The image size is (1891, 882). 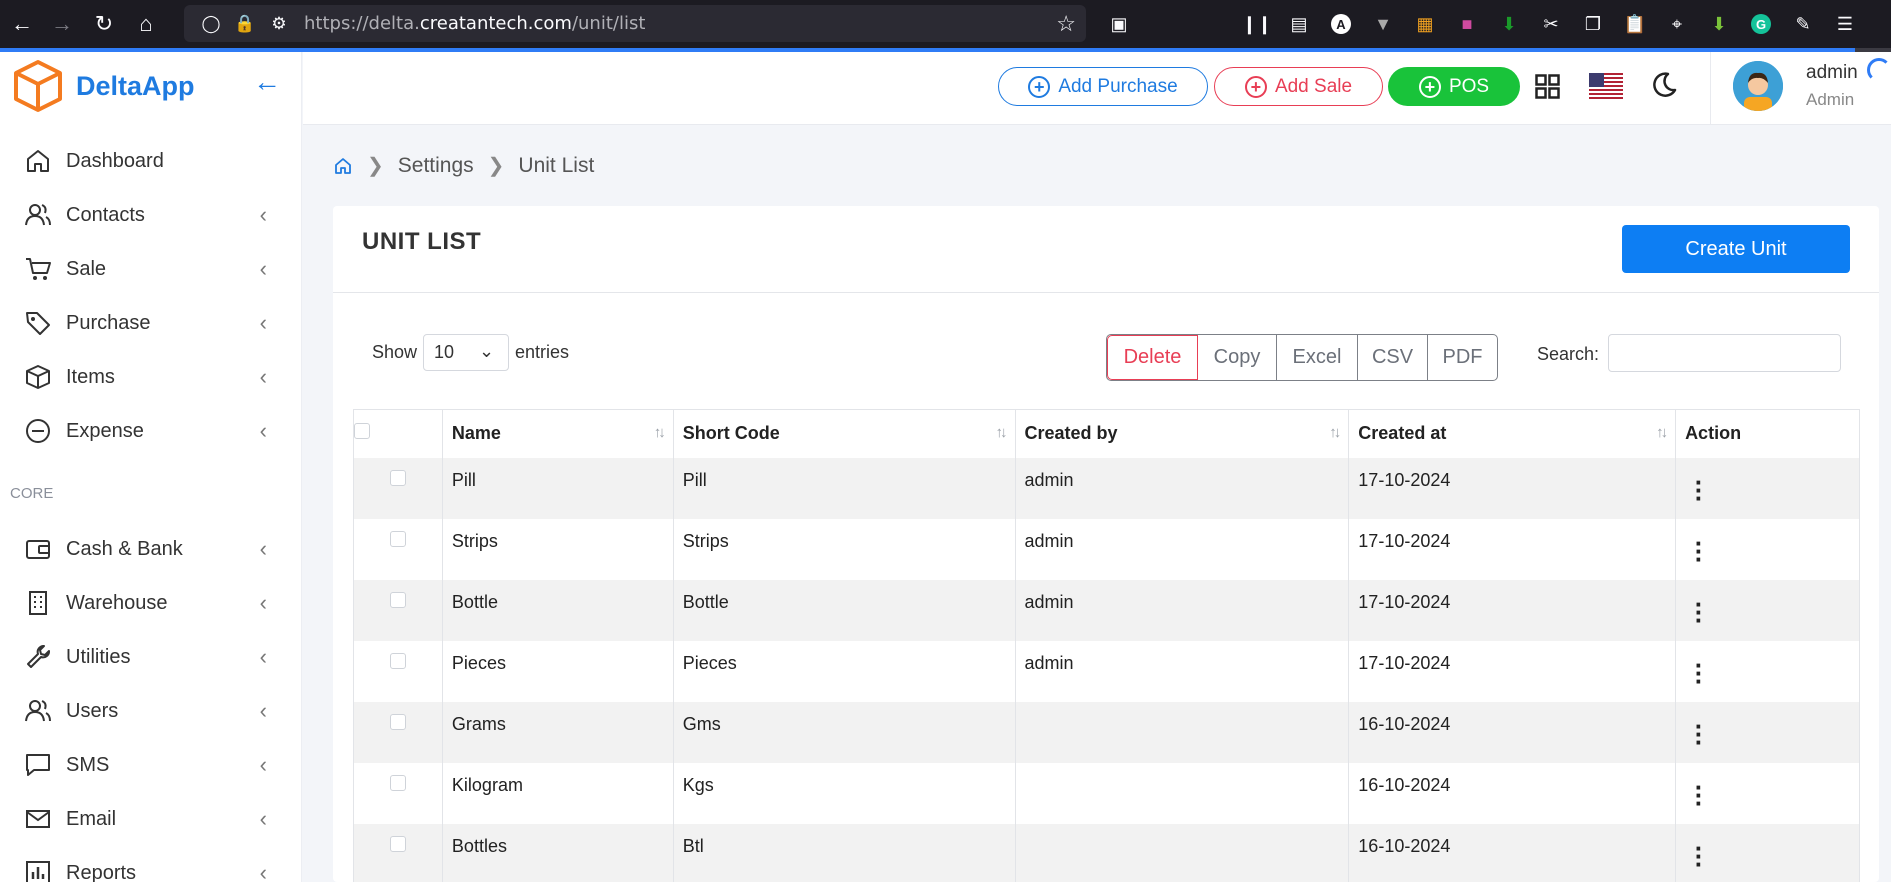 What do you see at coordinates (211, 24) in the screenshot?
I see `tracking-shield-icon: ◯` at bounding box center [211, 24].